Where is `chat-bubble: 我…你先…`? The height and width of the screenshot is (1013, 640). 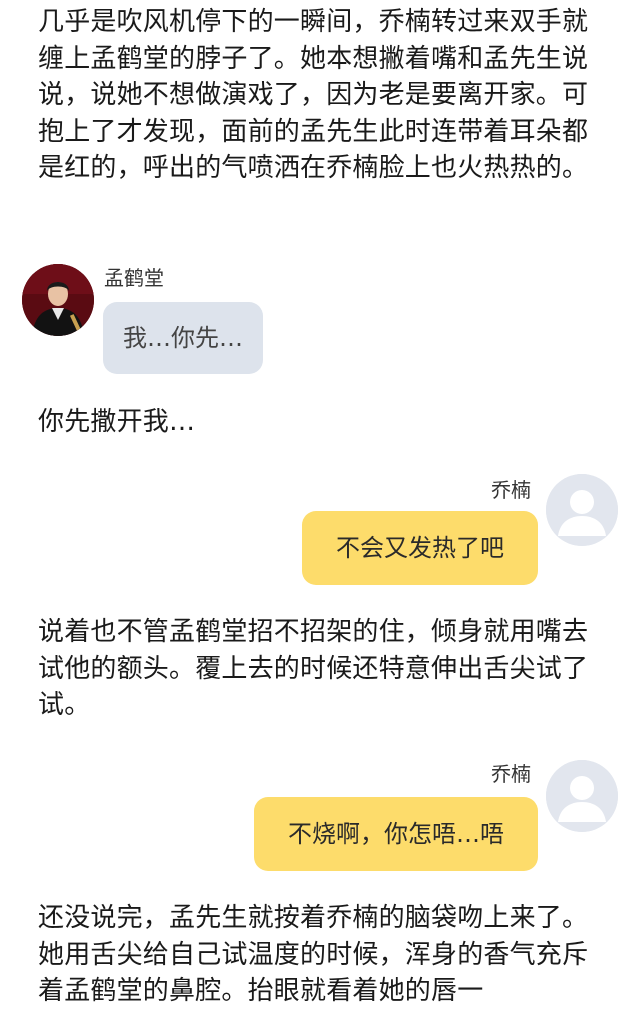
chat-bubble: 我…你先… is located at coordinates (183, 338).